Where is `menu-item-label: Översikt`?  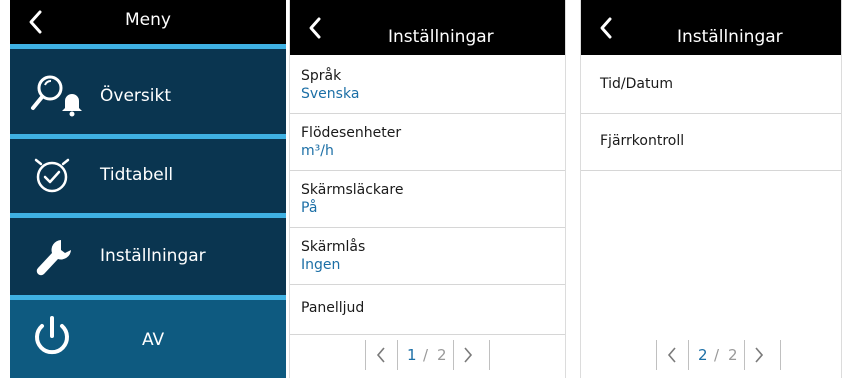 menu-item-label: Översikt is located at coordinates (135, 96).